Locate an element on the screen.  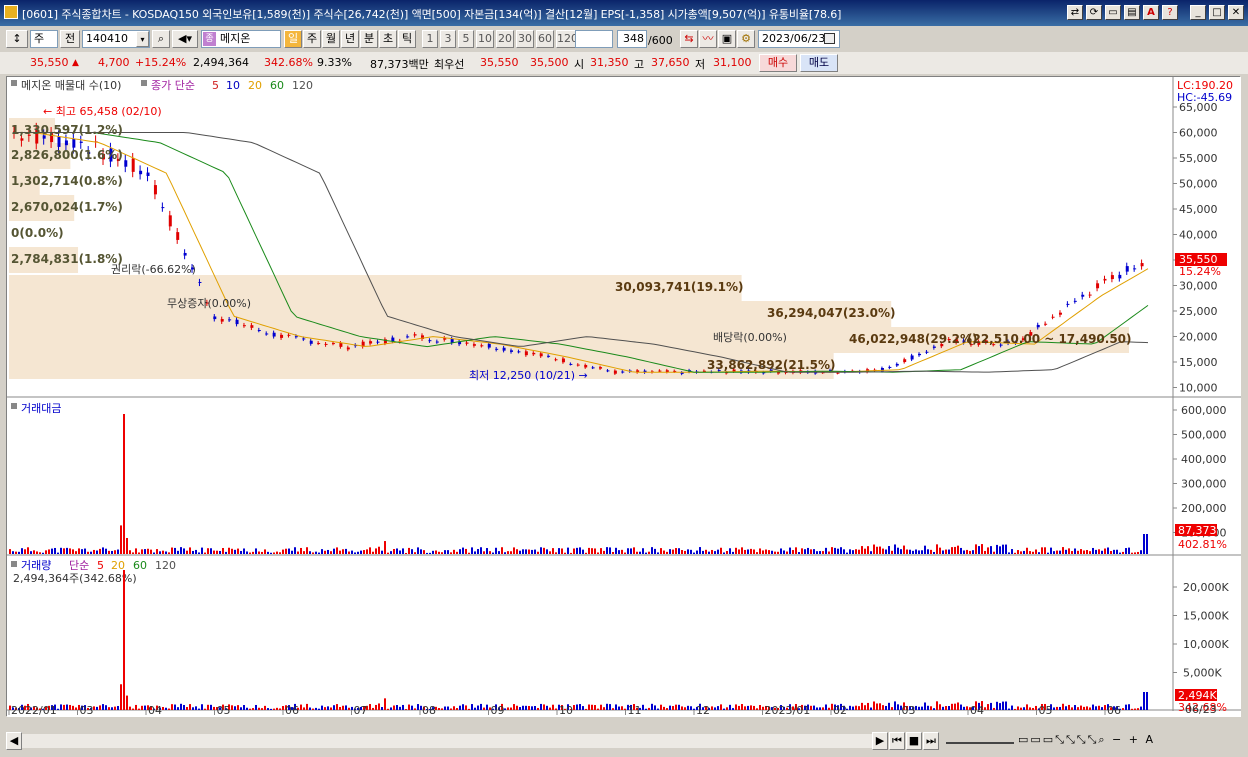
stop-icon: ■ is located at coordinates (914, 741).